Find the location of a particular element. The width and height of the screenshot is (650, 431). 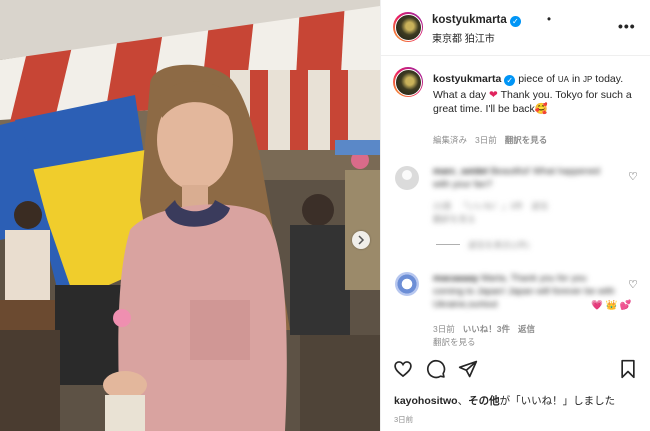

author-avatar is located at coordinates (408, 27).